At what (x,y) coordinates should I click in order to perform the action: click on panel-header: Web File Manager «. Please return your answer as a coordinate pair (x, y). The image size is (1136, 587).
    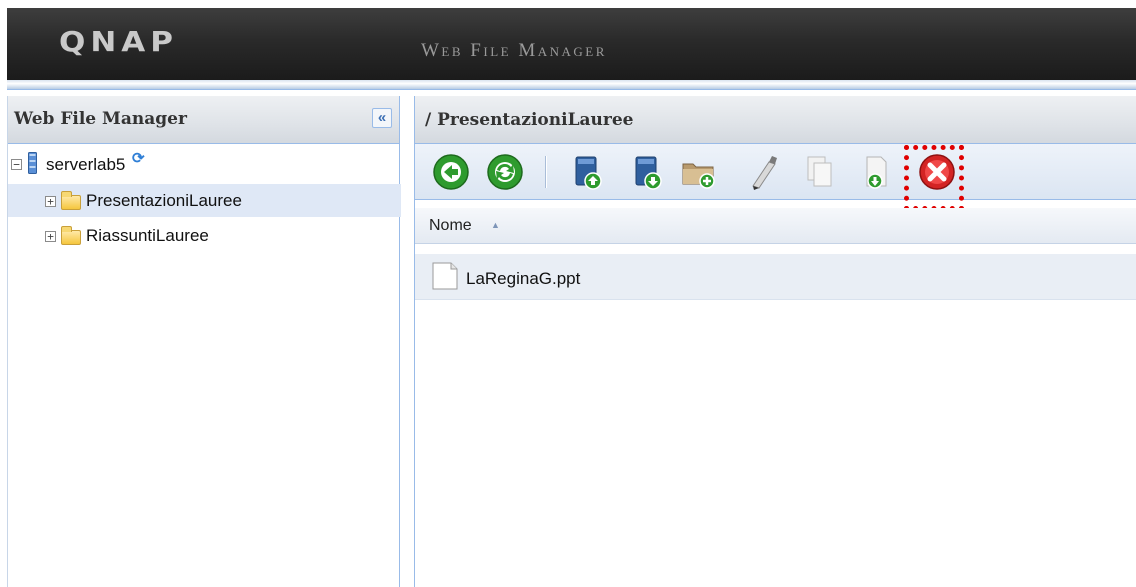
    Looking at the image, I should click on (203, 120).